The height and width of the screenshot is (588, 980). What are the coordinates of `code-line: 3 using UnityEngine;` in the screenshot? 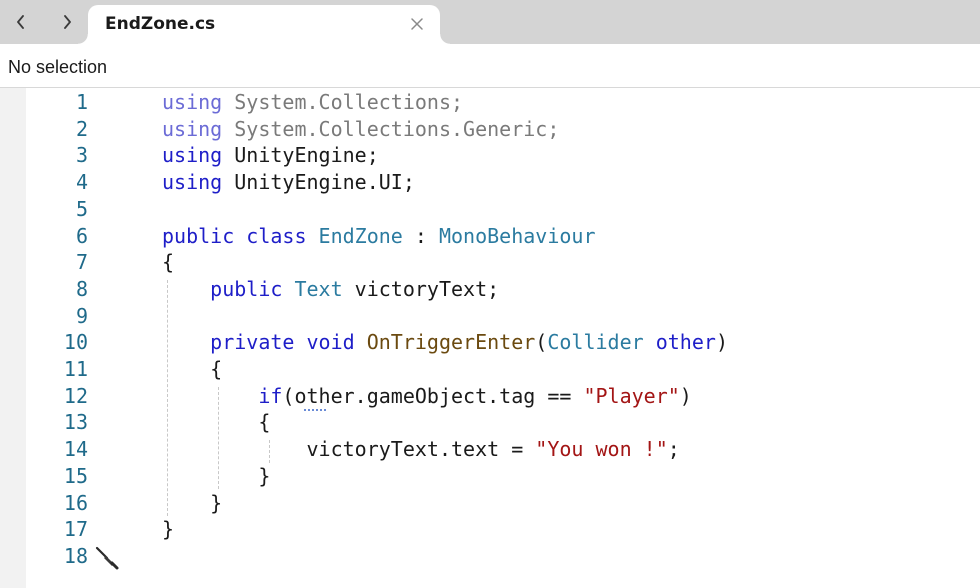 It's located at (503, 155).